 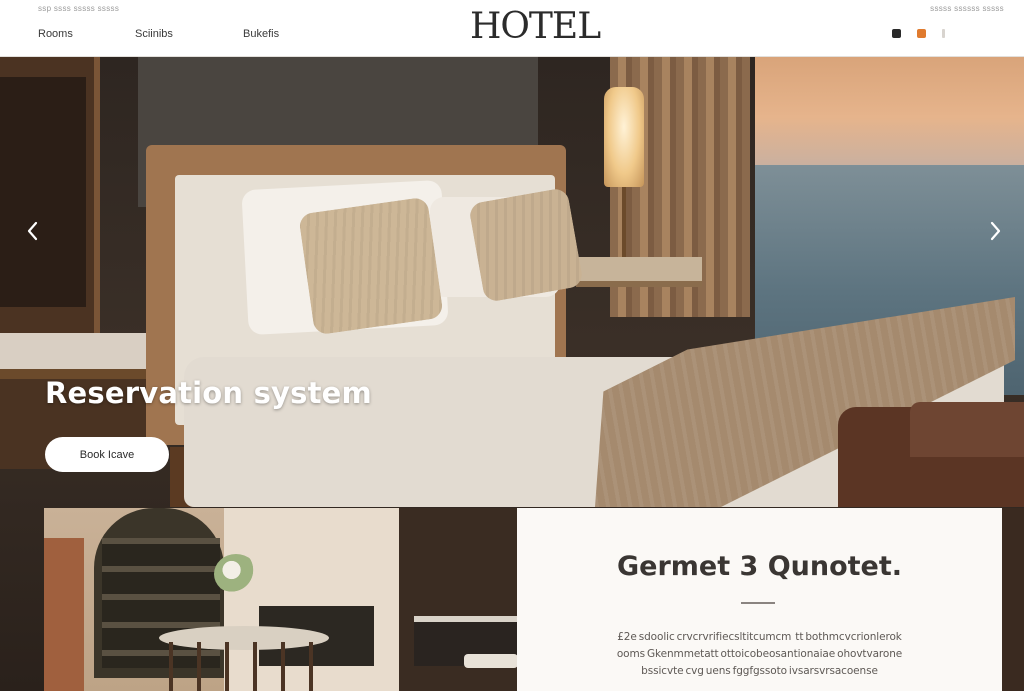 I want to click on dining-chairs, so click(x=249, y=666).